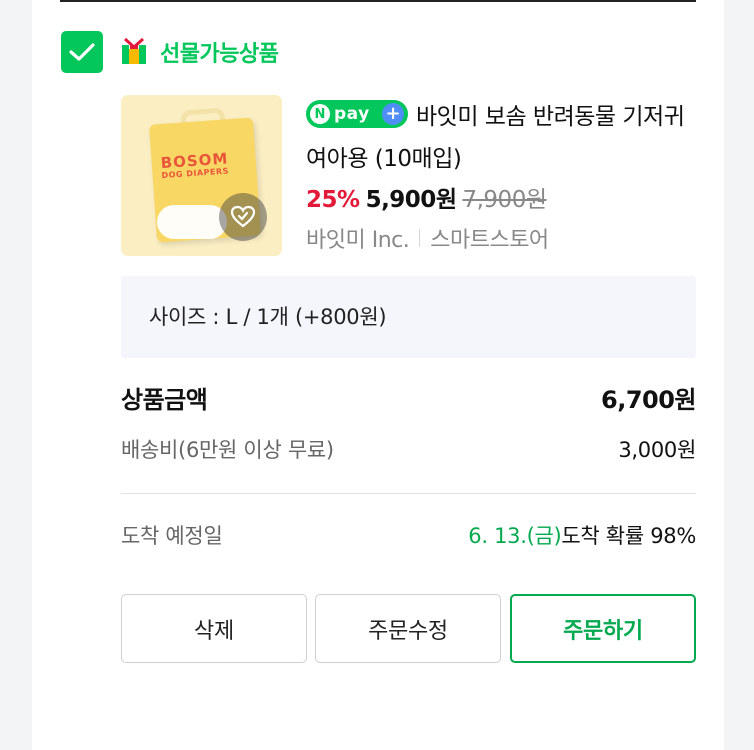  I want to click on check-icon, so click(82, 52).